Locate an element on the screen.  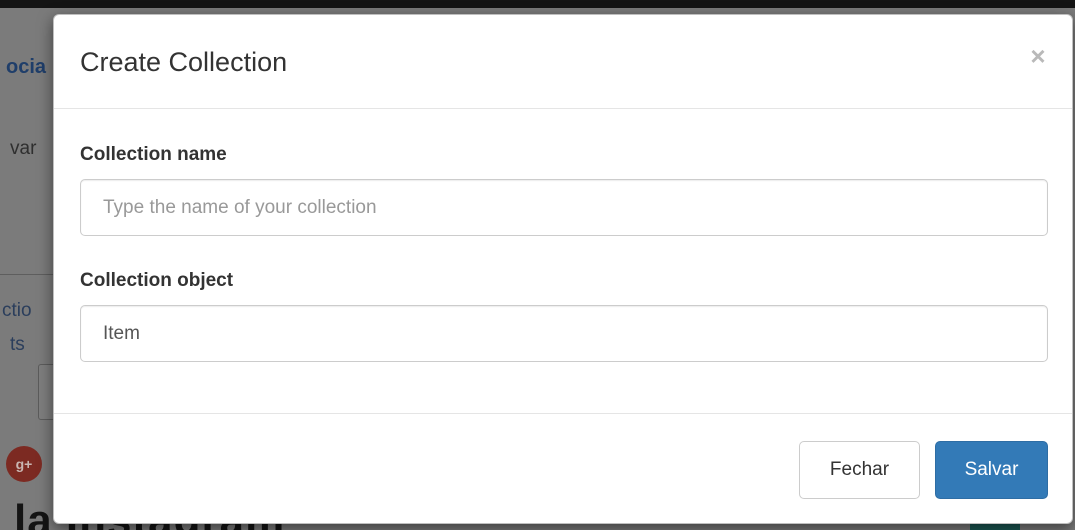
save-button: Salvar is located at coordinates (991, 470).